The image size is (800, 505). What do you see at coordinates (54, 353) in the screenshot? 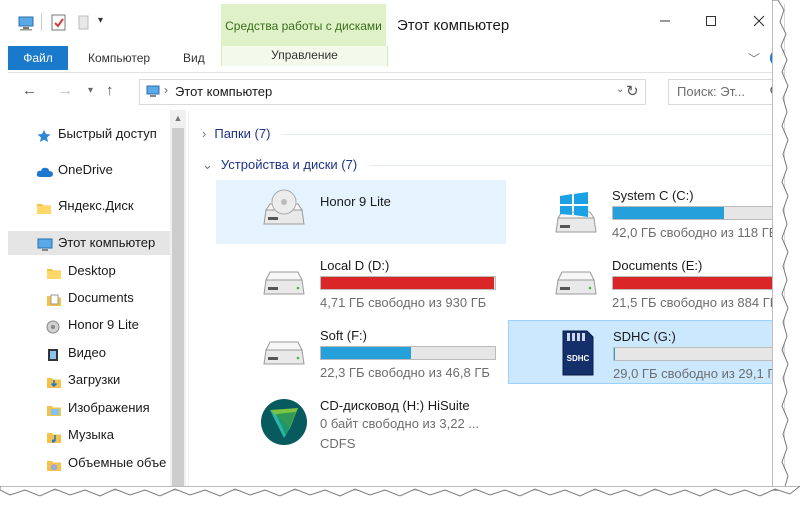
I see `video-icon` at bounding box center [54, 353].